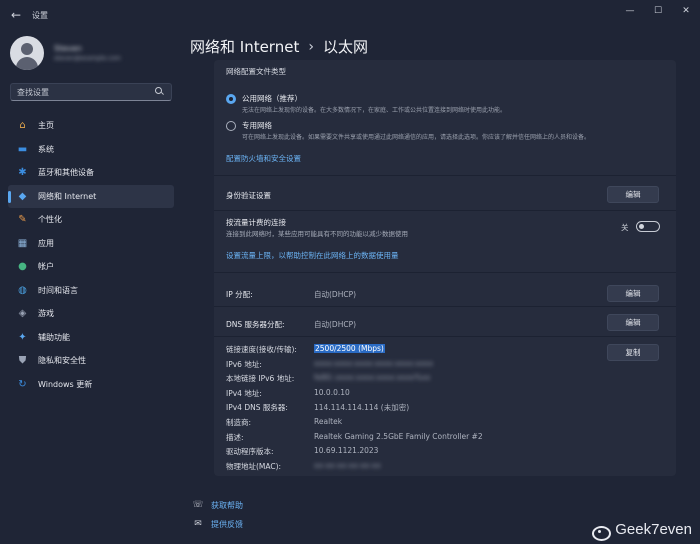  What do you see at coordinates (227, 524) in the screenshot?
I see `feedback-label: 提供反馈` at bounding box center [227, 524].